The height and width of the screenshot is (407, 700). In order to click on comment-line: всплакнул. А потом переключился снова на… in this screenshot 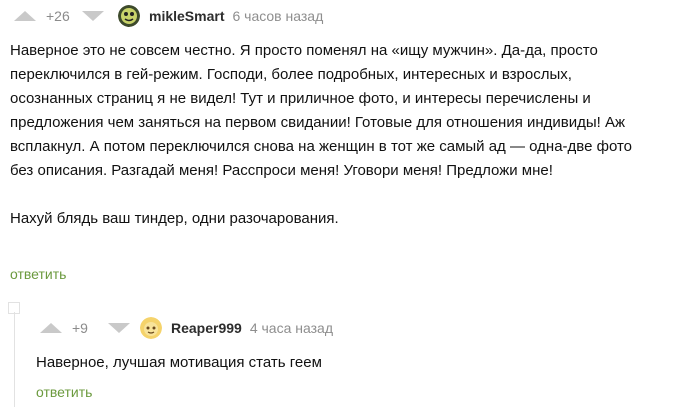, I will do `click(321, 146)`.